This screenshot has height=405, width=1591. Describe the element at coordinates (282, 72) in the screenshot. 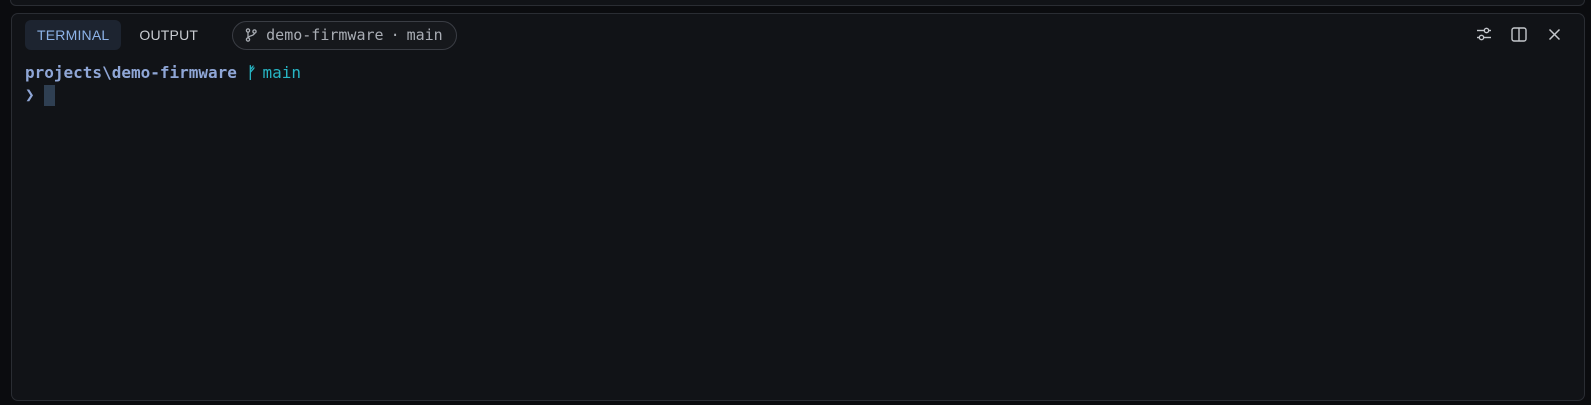

I see `current-branch: main` at that location.